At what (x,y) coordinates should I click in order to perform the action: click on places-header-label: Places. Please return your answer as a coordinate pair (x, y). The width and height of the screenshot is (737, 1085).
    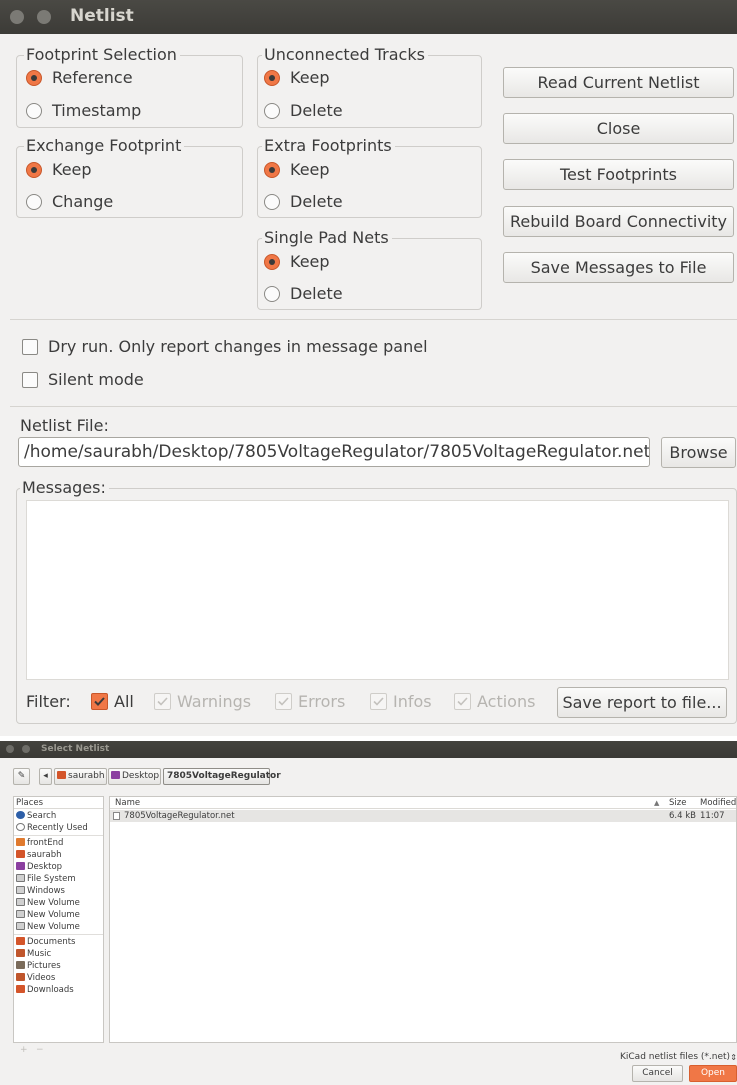
    Looking at the image, I should click on (30, 803).